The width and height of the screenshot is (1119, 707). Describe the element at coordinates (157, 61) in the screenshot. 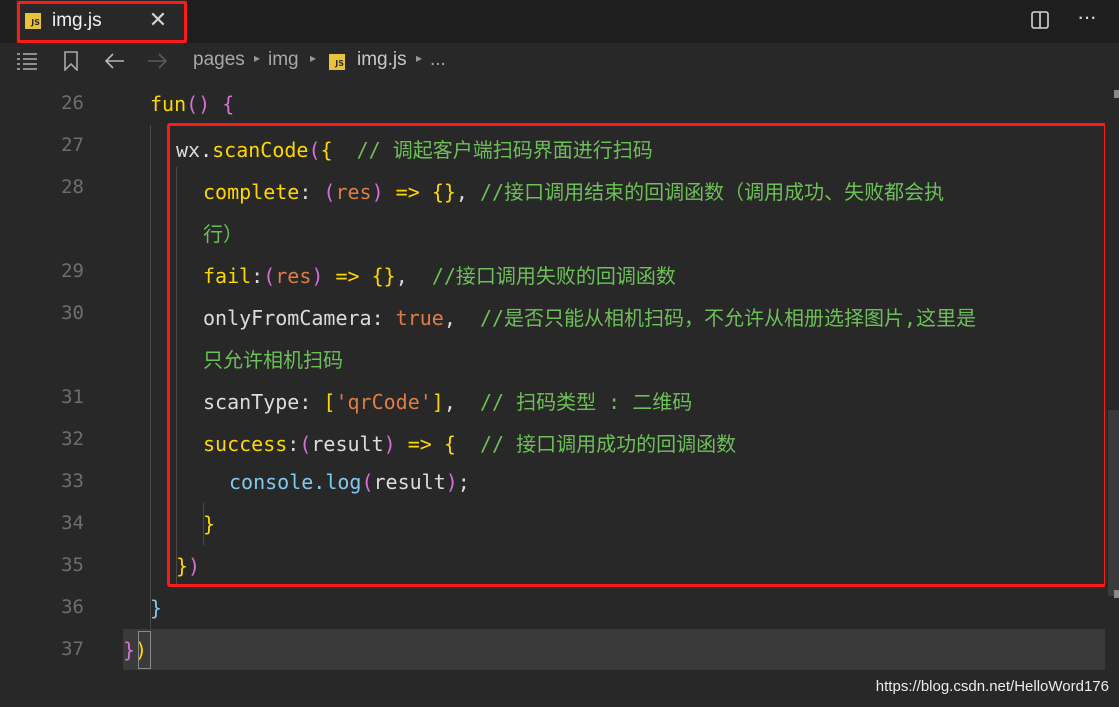

I see `forward-arrow-icon` at that location.